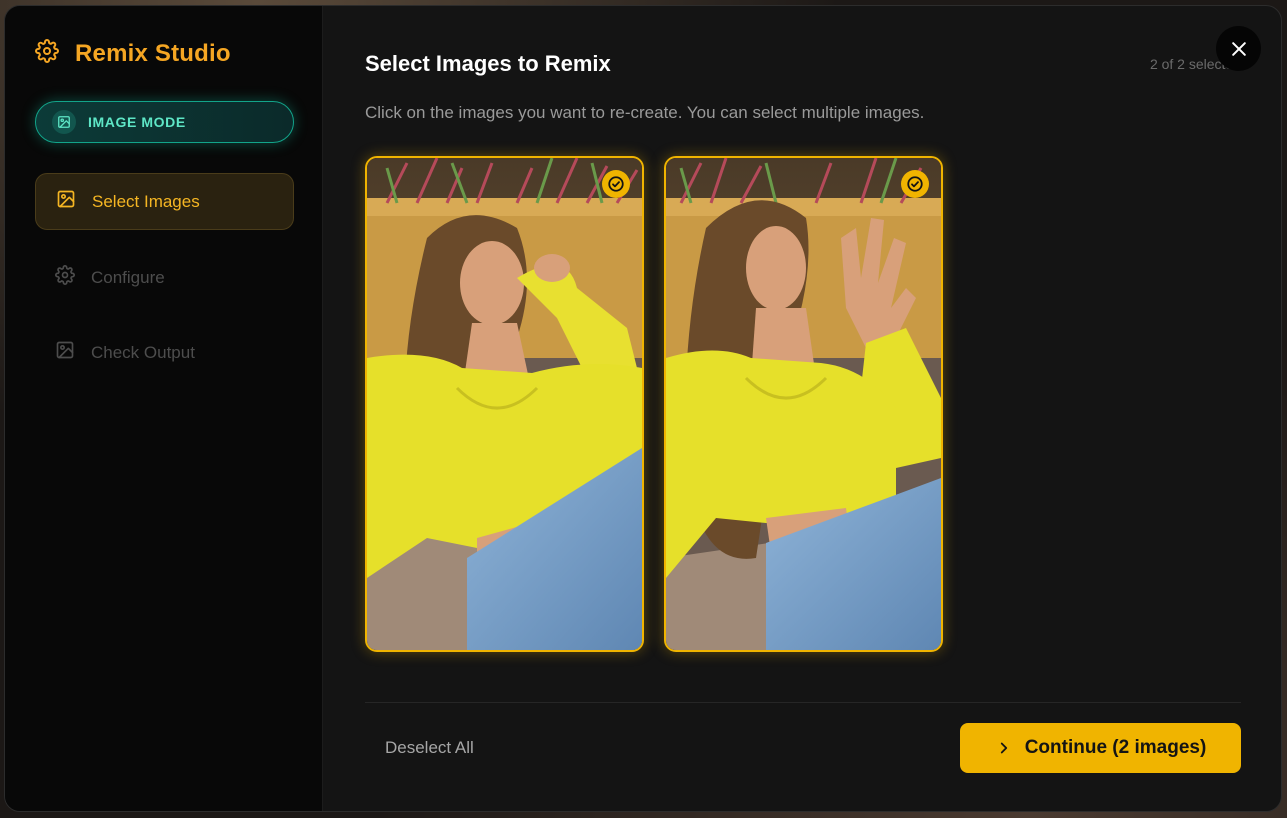 The height and width of the screenshot is (818, 1287). I want to click on footer-divider, so click(803, 702).